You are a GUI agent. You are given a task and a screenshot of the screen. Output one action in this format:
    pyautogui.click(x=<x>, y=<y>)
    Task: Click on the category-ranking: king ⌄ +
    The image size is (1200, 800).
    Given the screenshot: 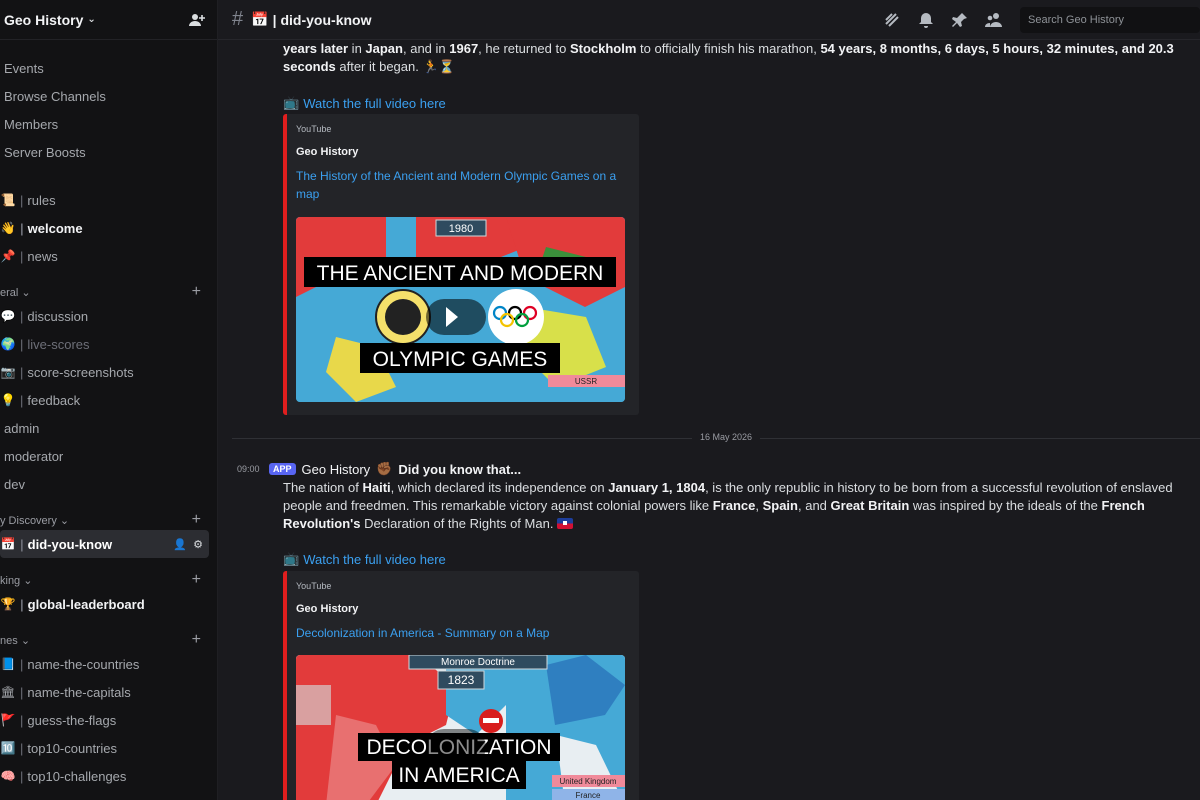 What is the action you would take?
    pyautogui.click(x=108, y=580)
    